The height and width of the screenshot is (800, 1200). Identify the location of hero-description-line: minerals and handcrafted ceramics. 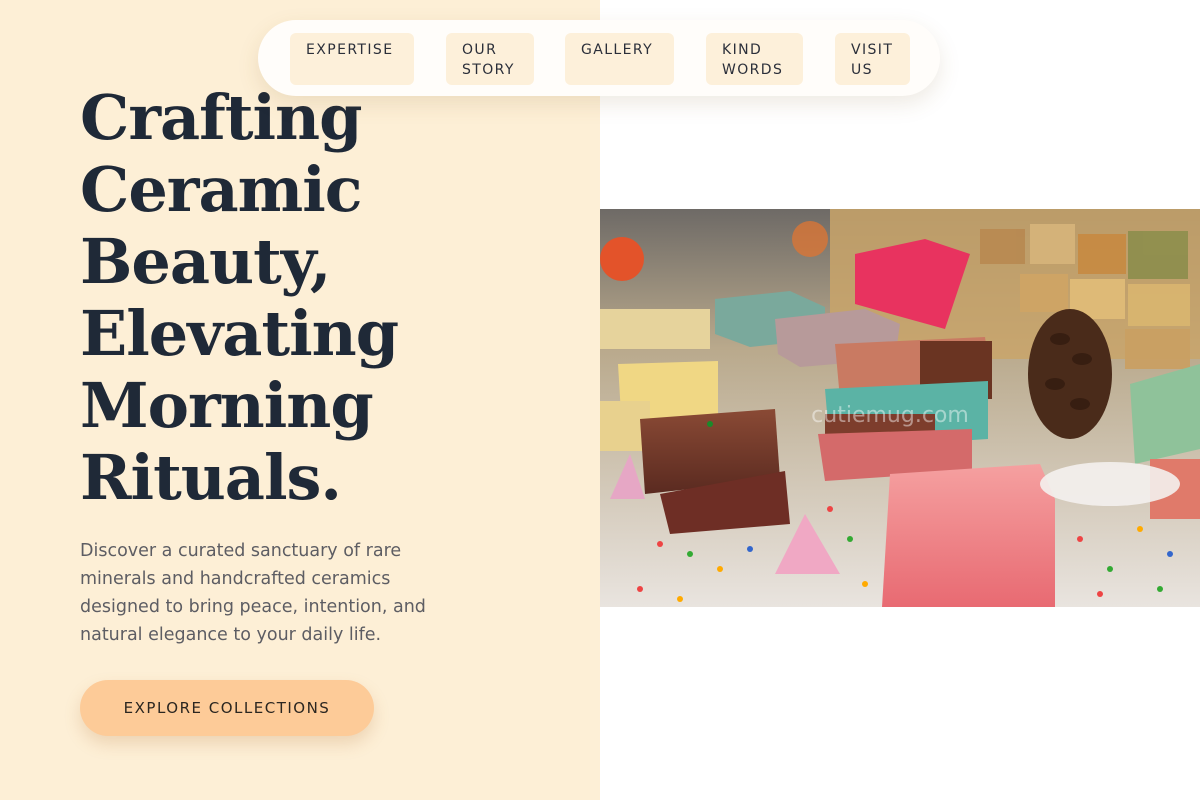
(235, 579).